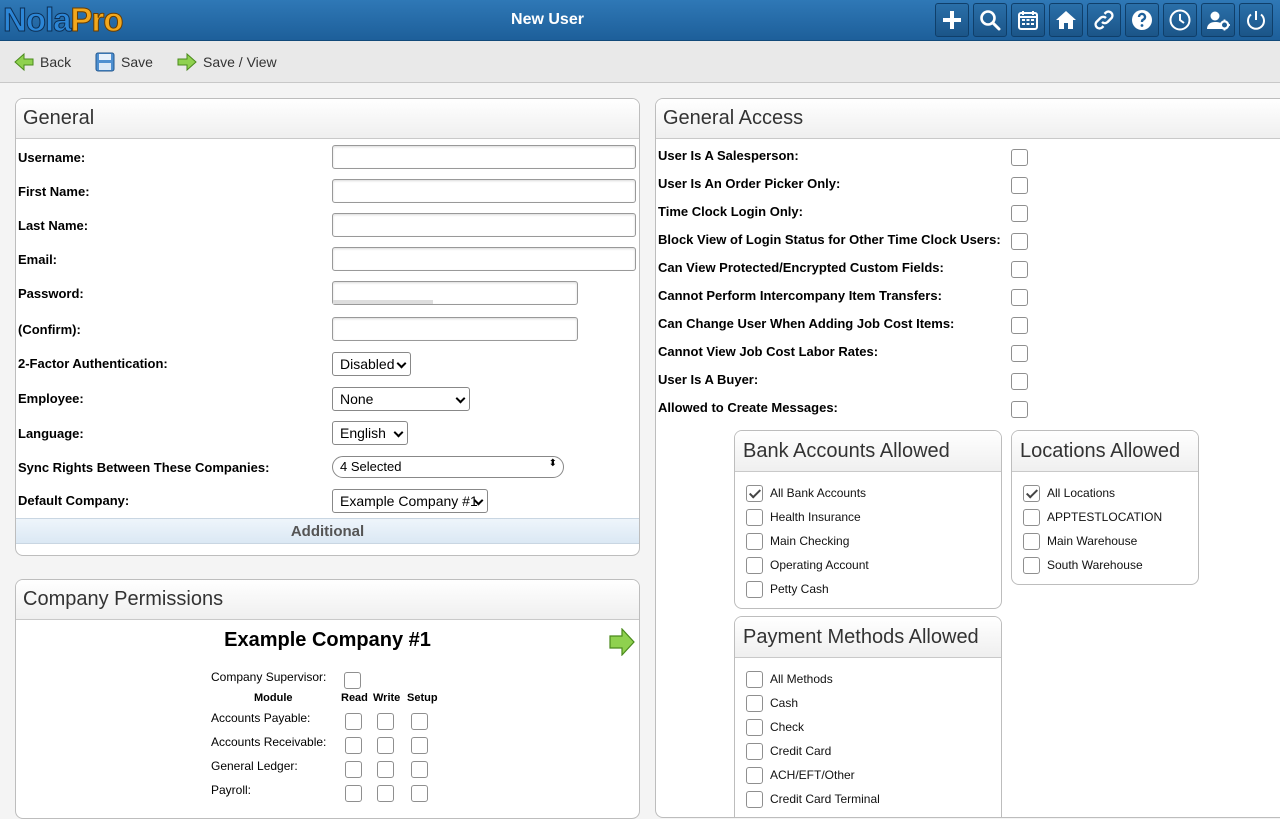  Describe the element at coordinates (124, 62) in the screenshot. I see `save-button: Save` at that location.